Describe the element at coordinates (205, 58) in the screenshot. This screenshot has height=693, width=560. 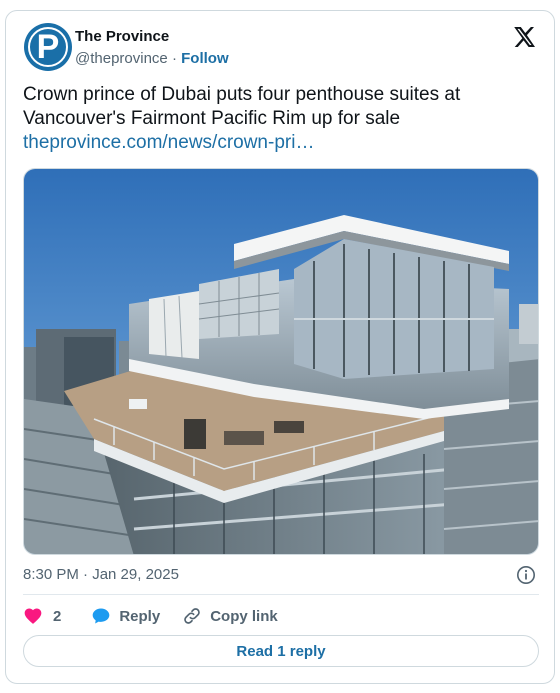
I see `follow-button: Follow` at that location.